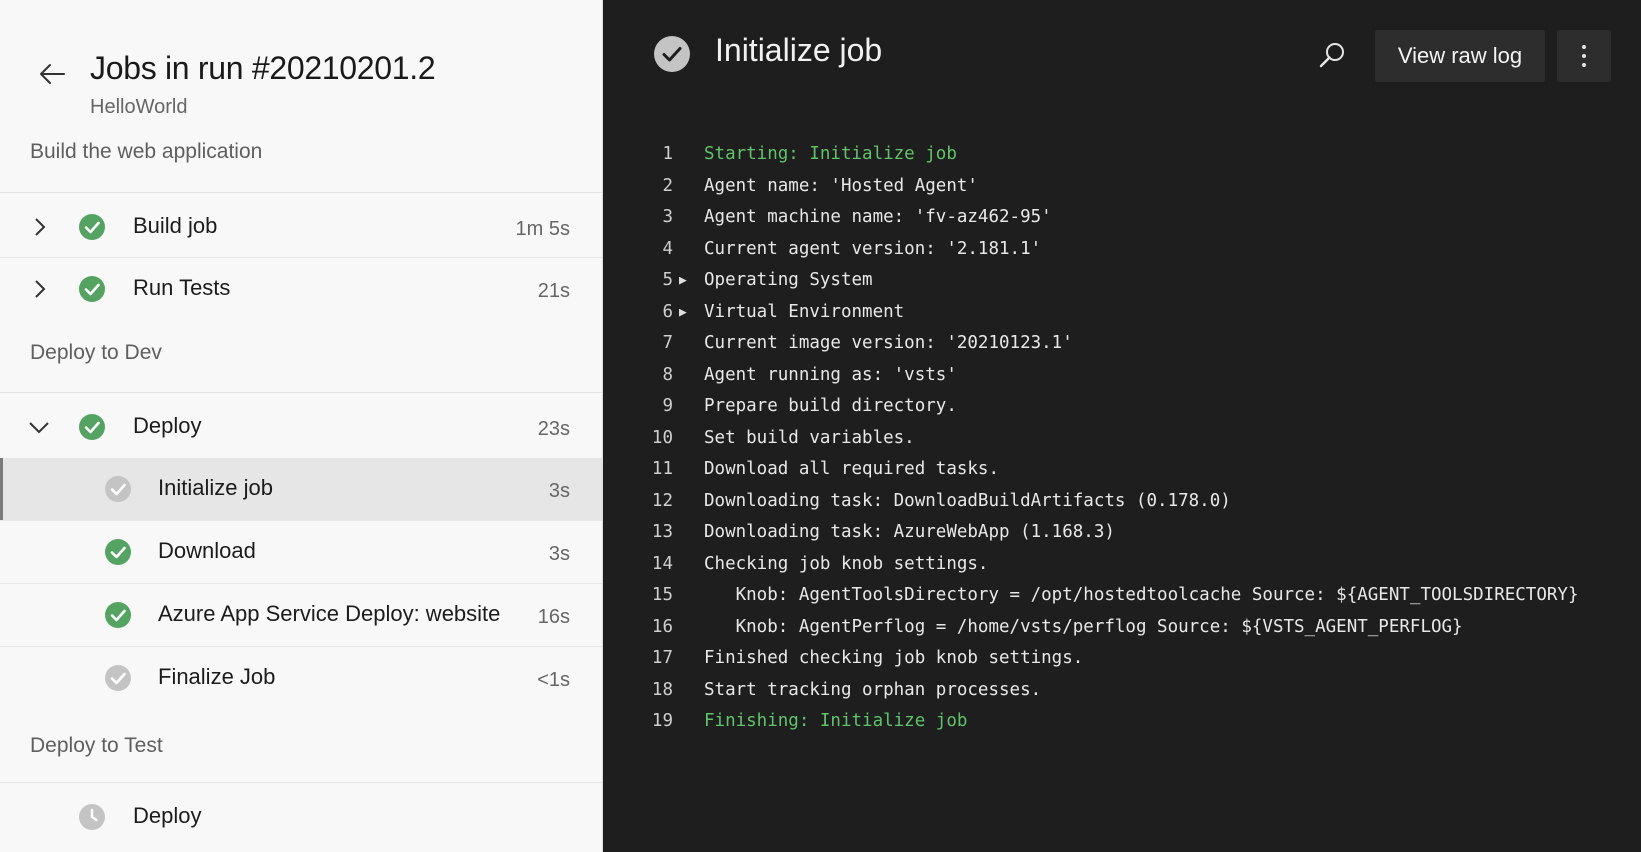  Describe the element at coordinates (217, 676) in the screenshot. I see `step-label: Finalize Job` at that location.